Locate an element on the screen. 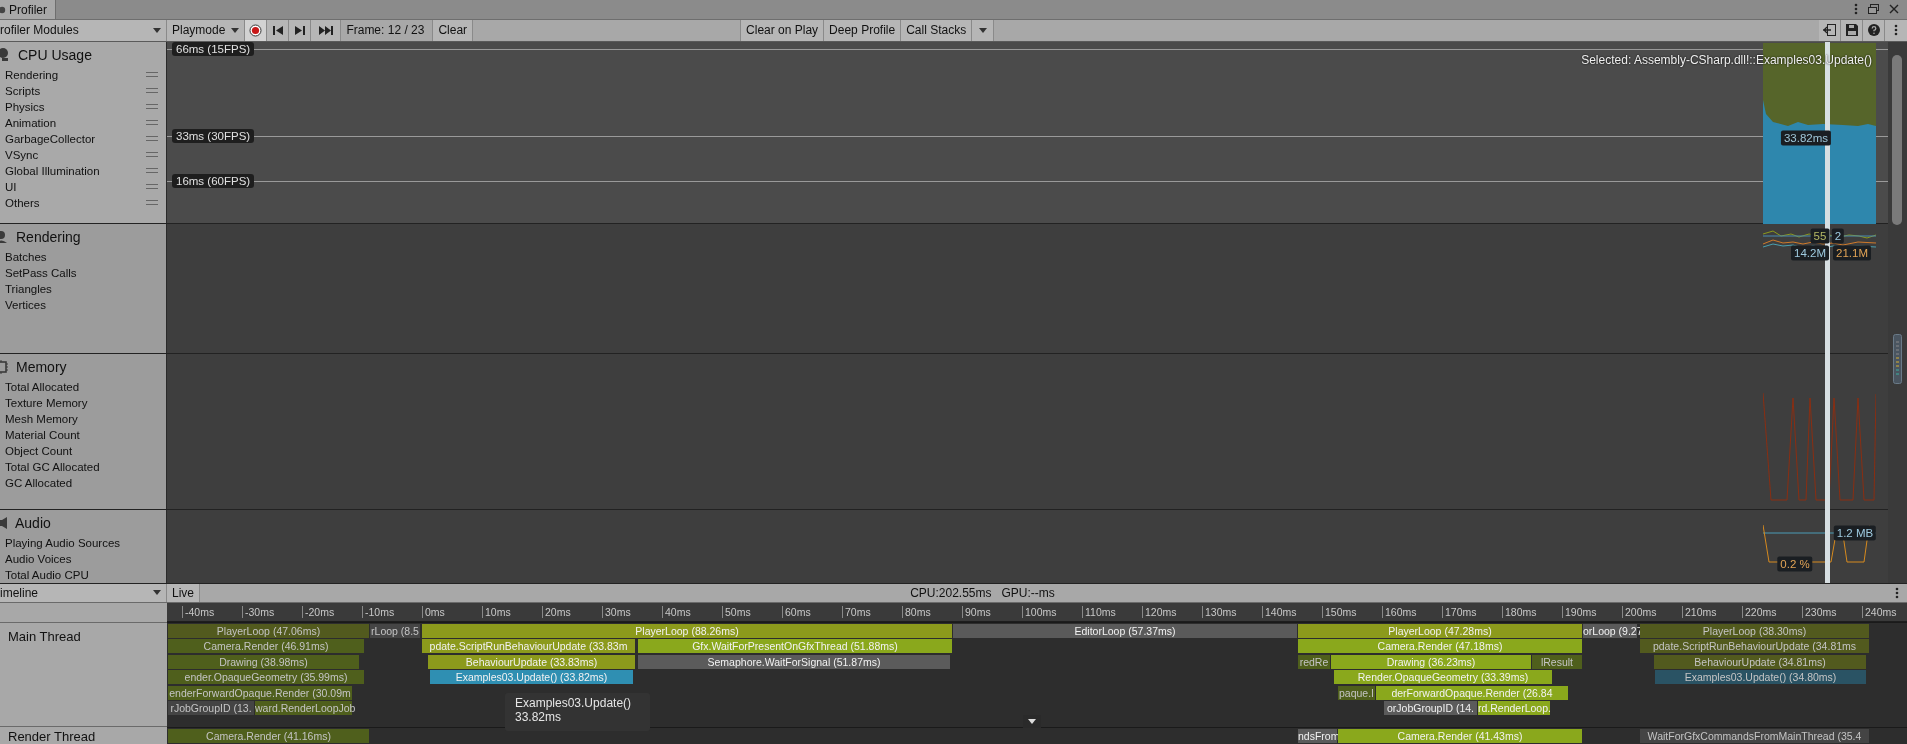 This screenshot has width=1907, height=744. ruler-label: -40ms is located at coordinates (198, 611).